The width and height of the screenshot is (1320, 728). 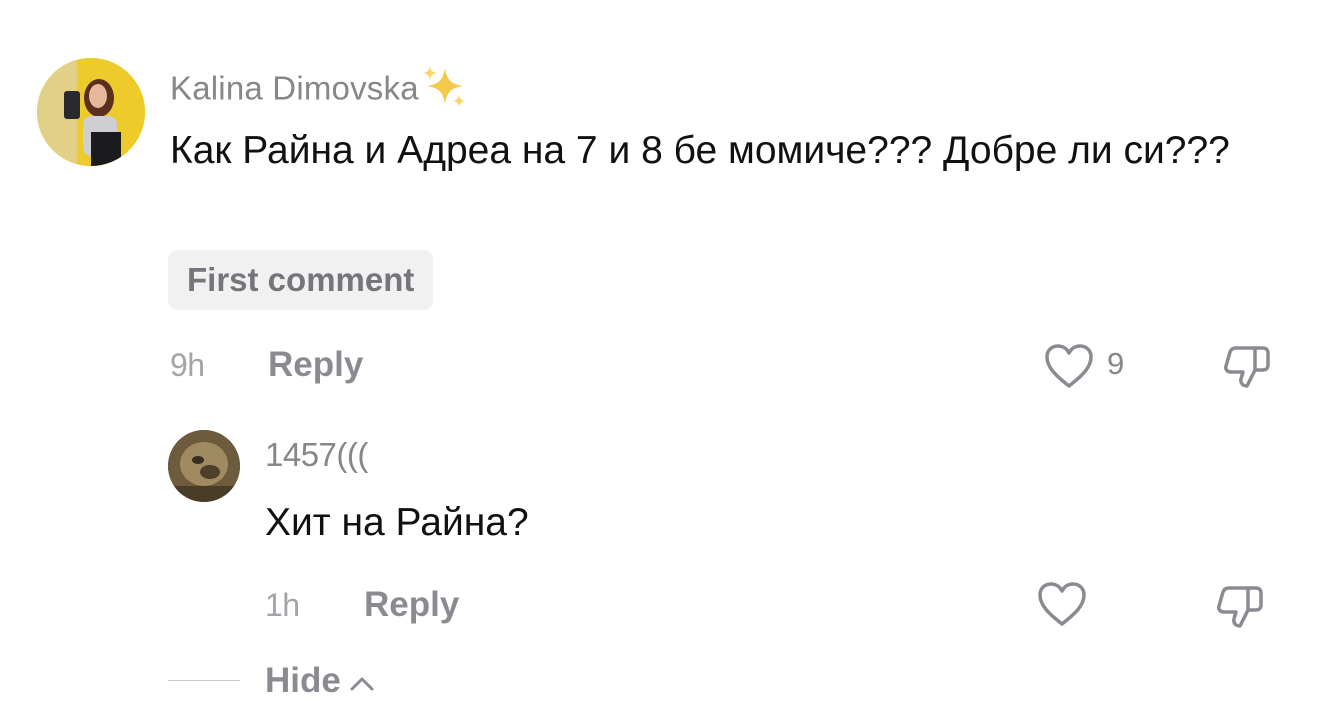 I want to click on comment-timestamp: 9h, so click(x=187, y=365).